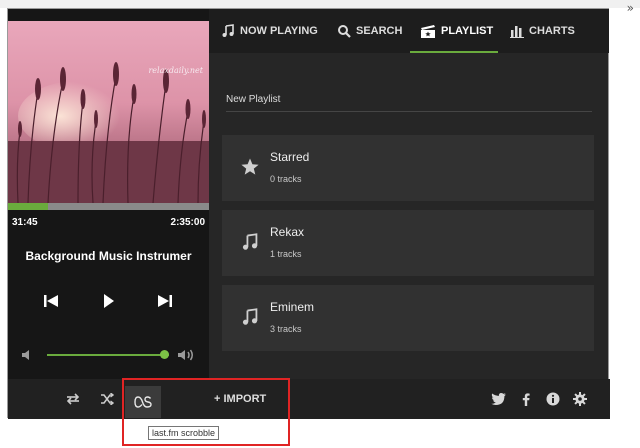  I want to click on facebook-button, so click(526, 399).